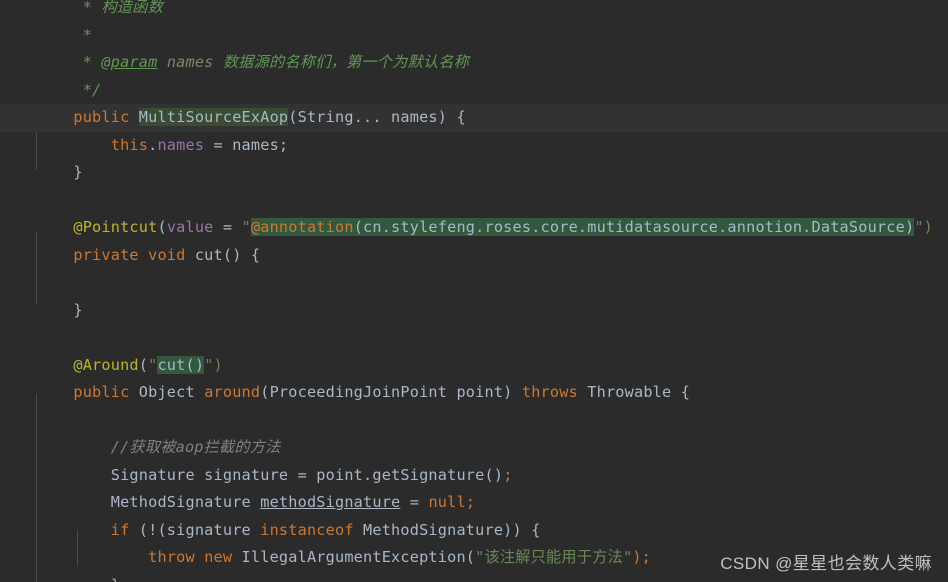  What do you see at coordinates (260, 474) in the screenshot?
I see `code-token: Signature signature = point.getSignature` at bounding box center [260, 474].